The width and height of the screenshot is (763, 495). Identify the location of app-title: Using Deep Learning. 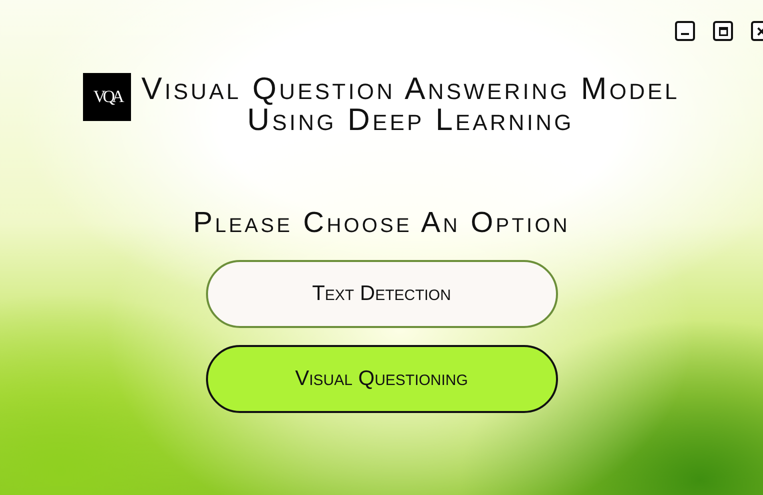
(410, 119).